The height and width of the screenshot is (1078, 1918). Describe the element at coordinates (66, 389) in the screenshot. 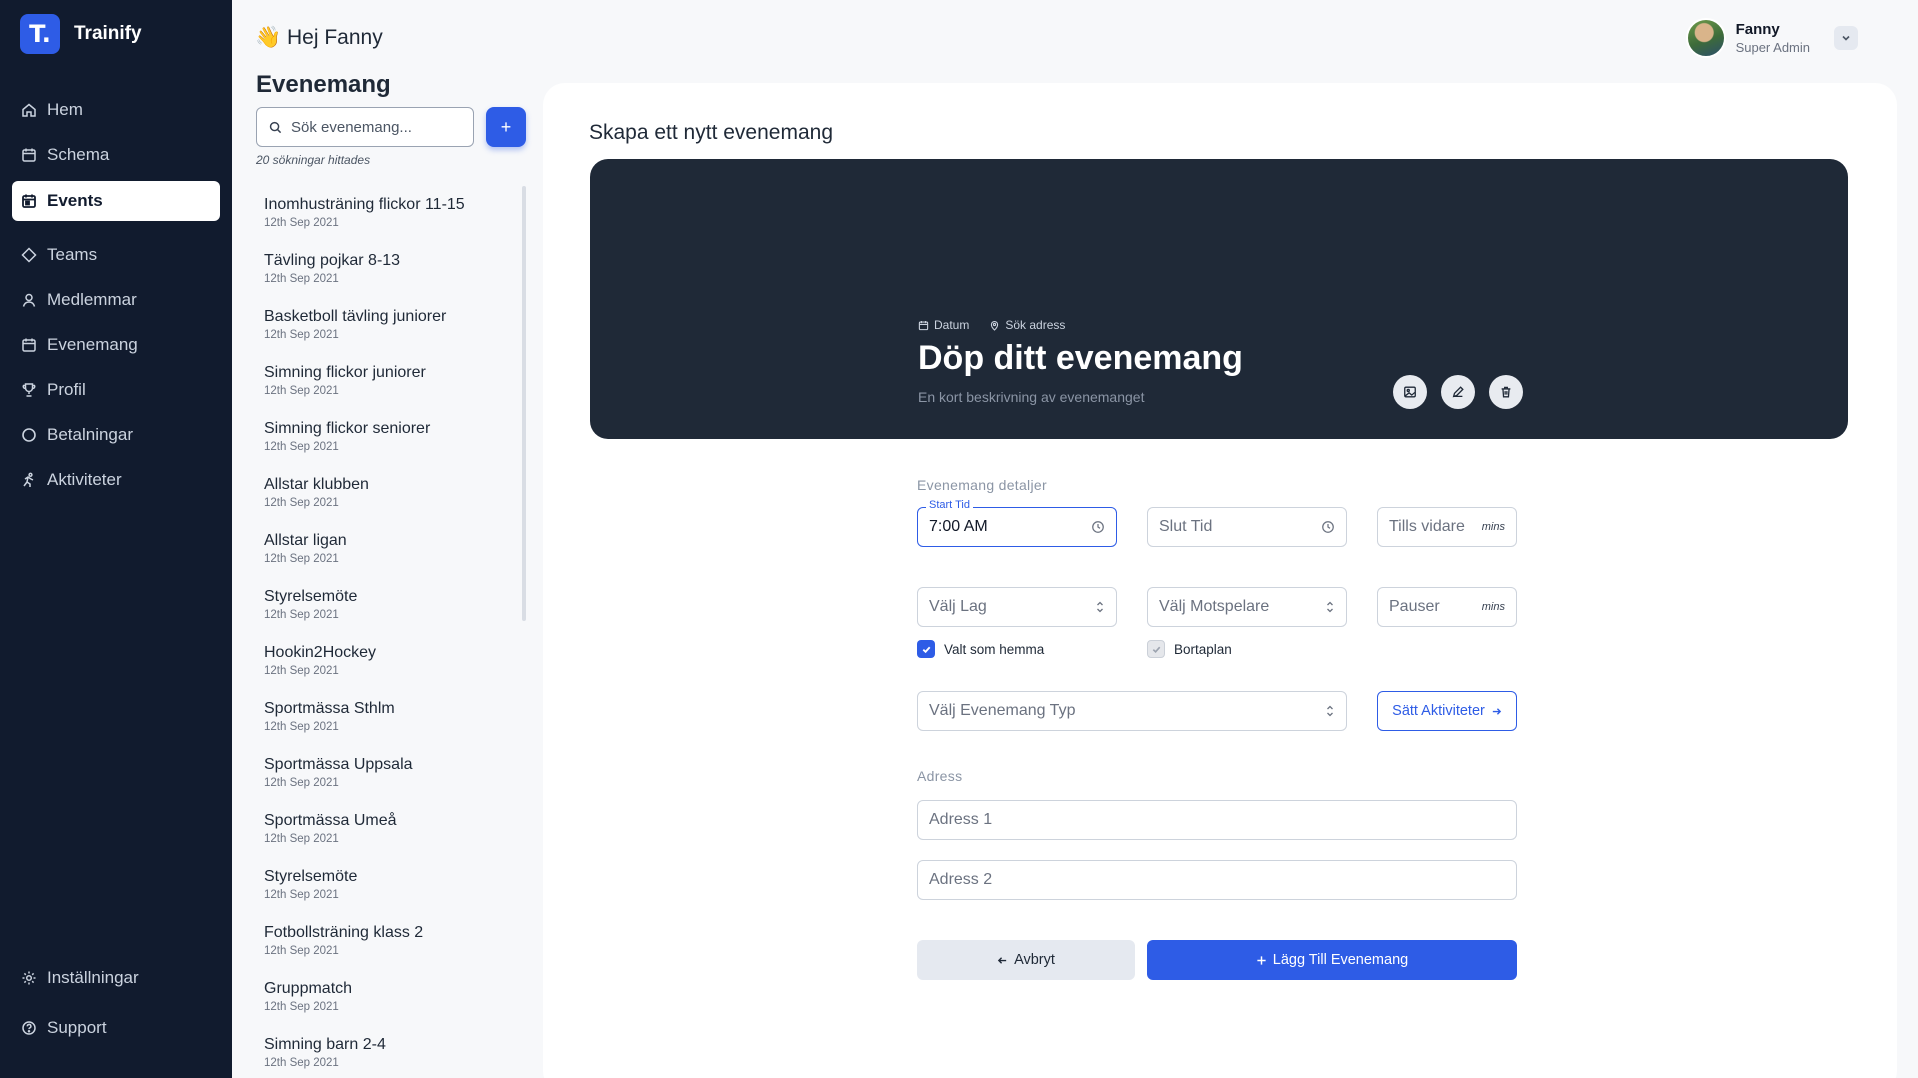

I see `nav-label: Profil` at that location.